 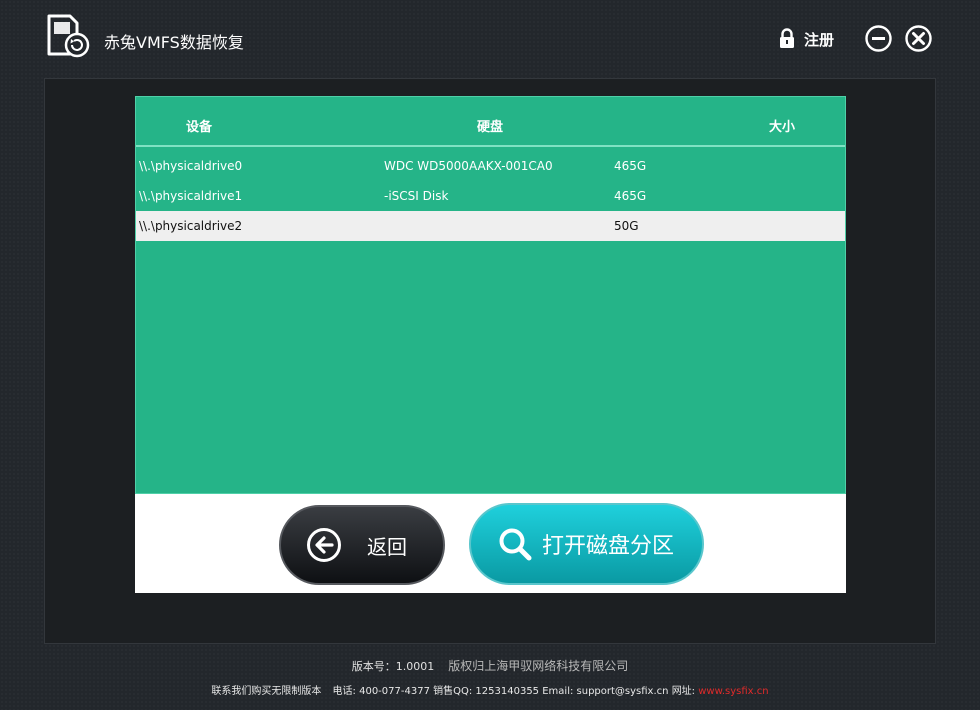 What do you see at coordinates (68, 36) in the screenshot?
I see `app-disk-restore-icon` at bounding box center [68, 36].